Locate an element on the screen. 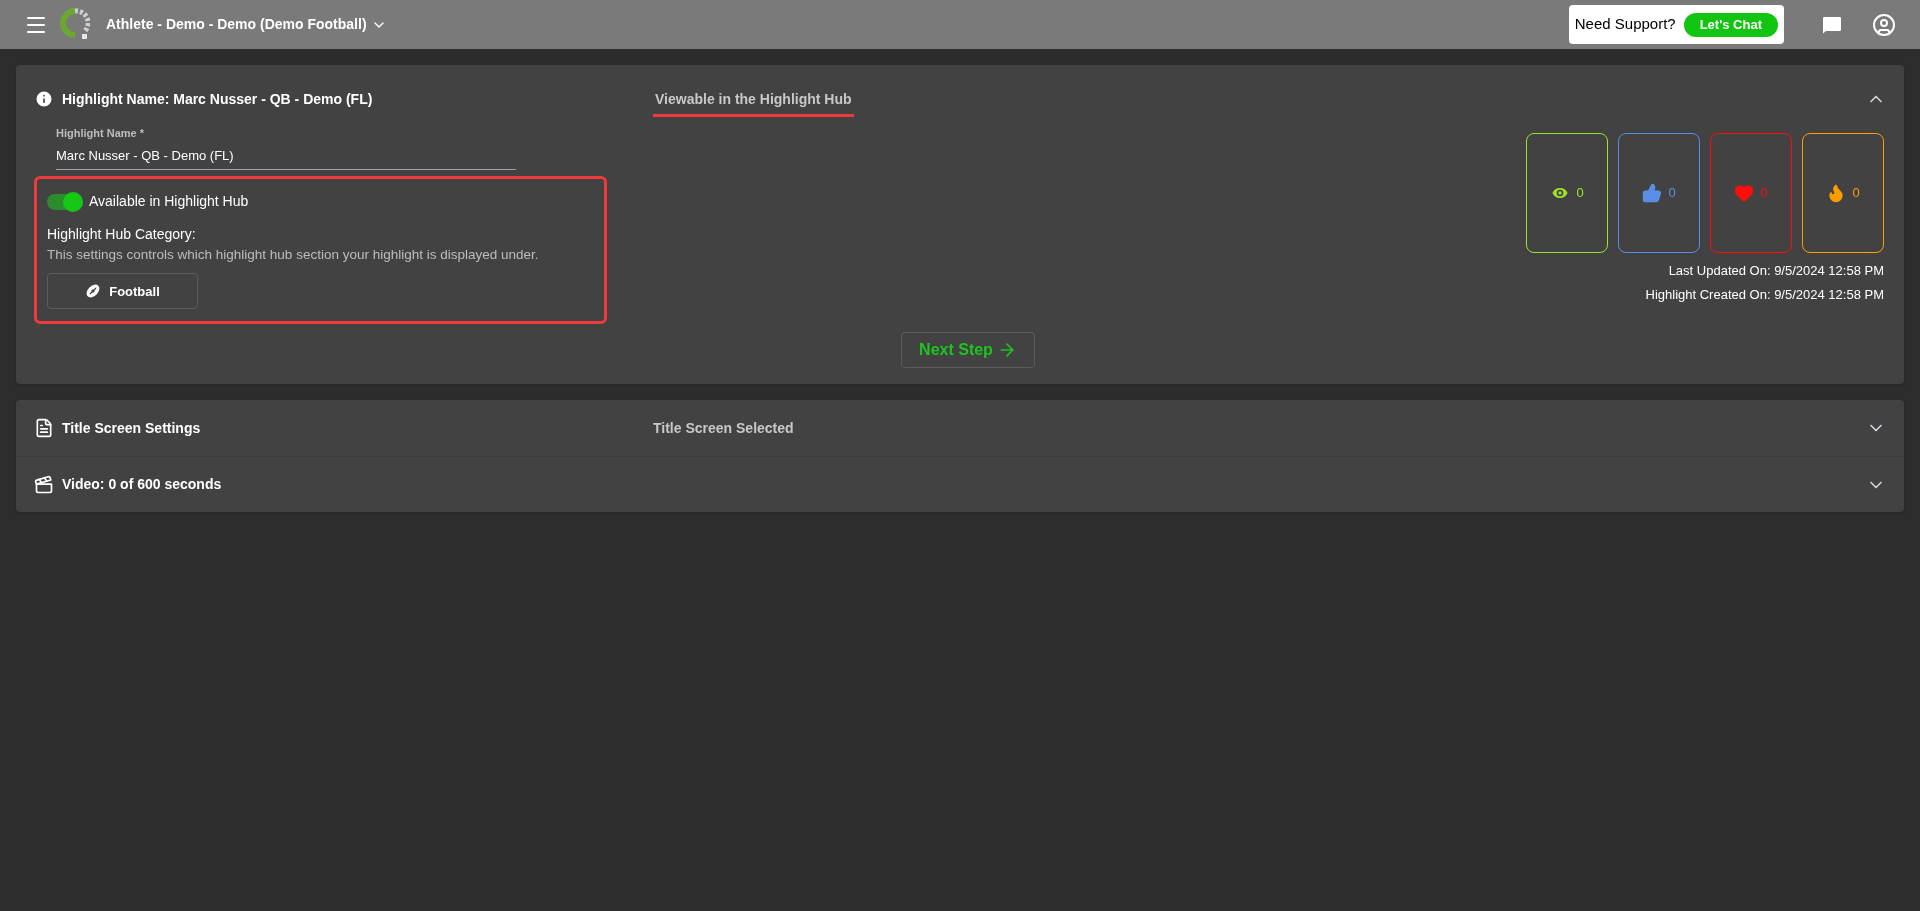 The width and height of the screenshot is (1920, 911). category-title: Highlight Hub Category: is located at coordinates (122, 234).